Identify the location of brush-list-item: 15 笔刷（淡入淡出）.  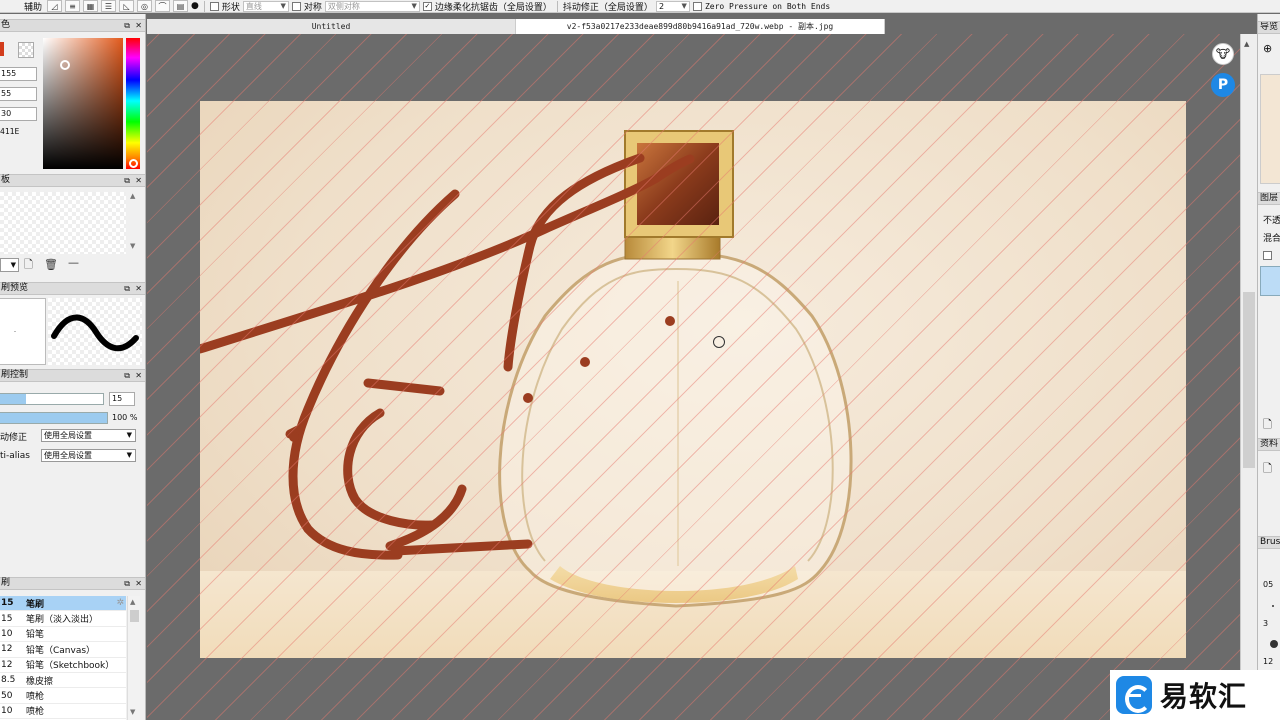
(63, 619).